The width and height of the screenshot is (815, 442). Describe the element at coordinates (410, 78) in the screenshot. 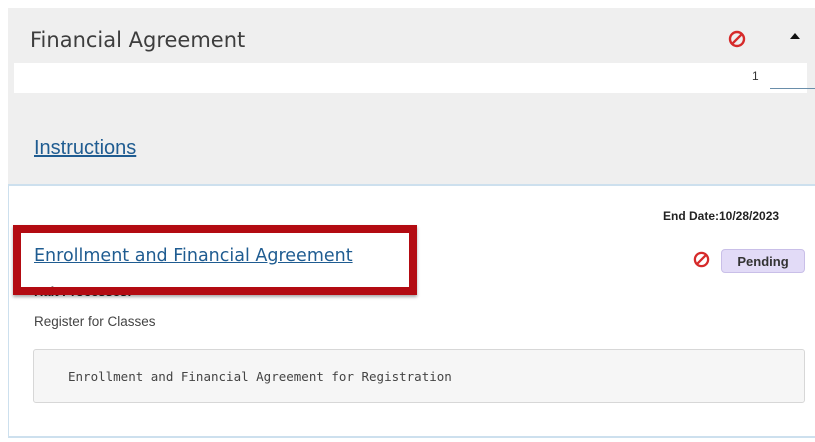

I see `pagination-bar` at that location.